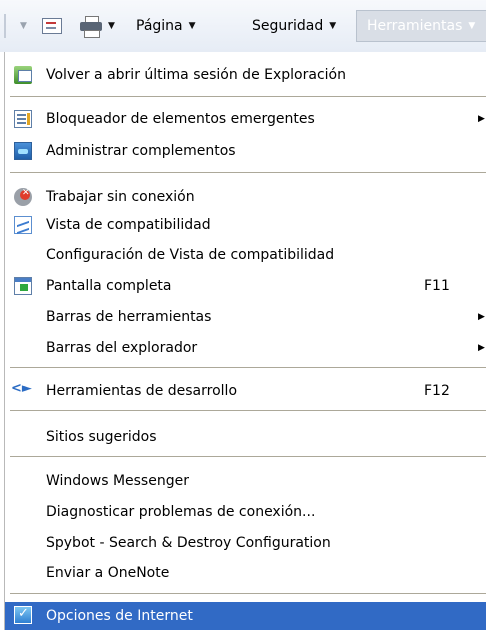 Image resolution: width=486 pixels, height=630 pixels. I want to click on menu-item-compatibility-settings: Configuración de Vista de compatibilidad, so click(245, 255).